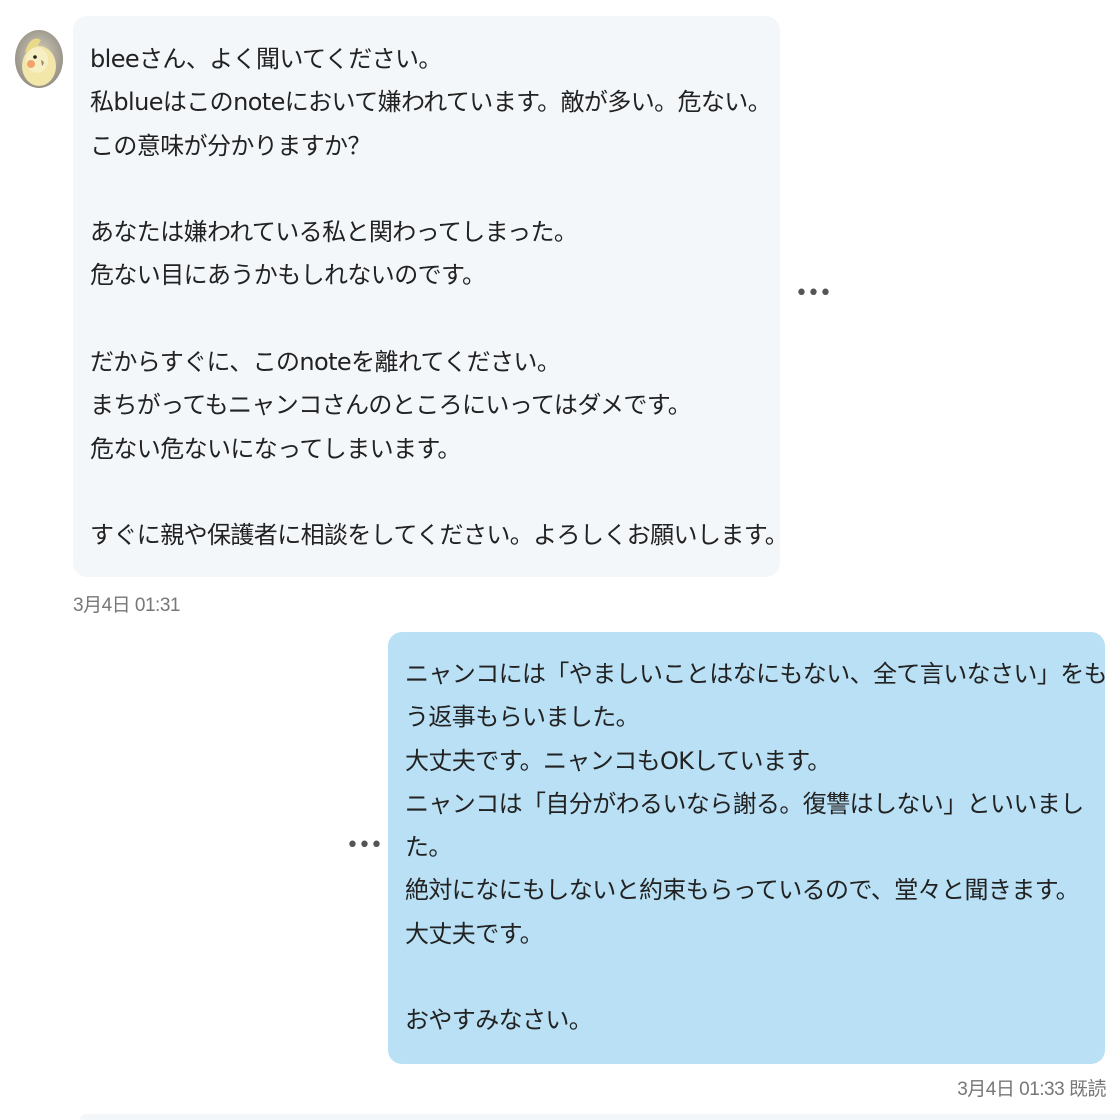  I want to click on incoming-timestamp: 3月4日 01:31, so click(126, 605).